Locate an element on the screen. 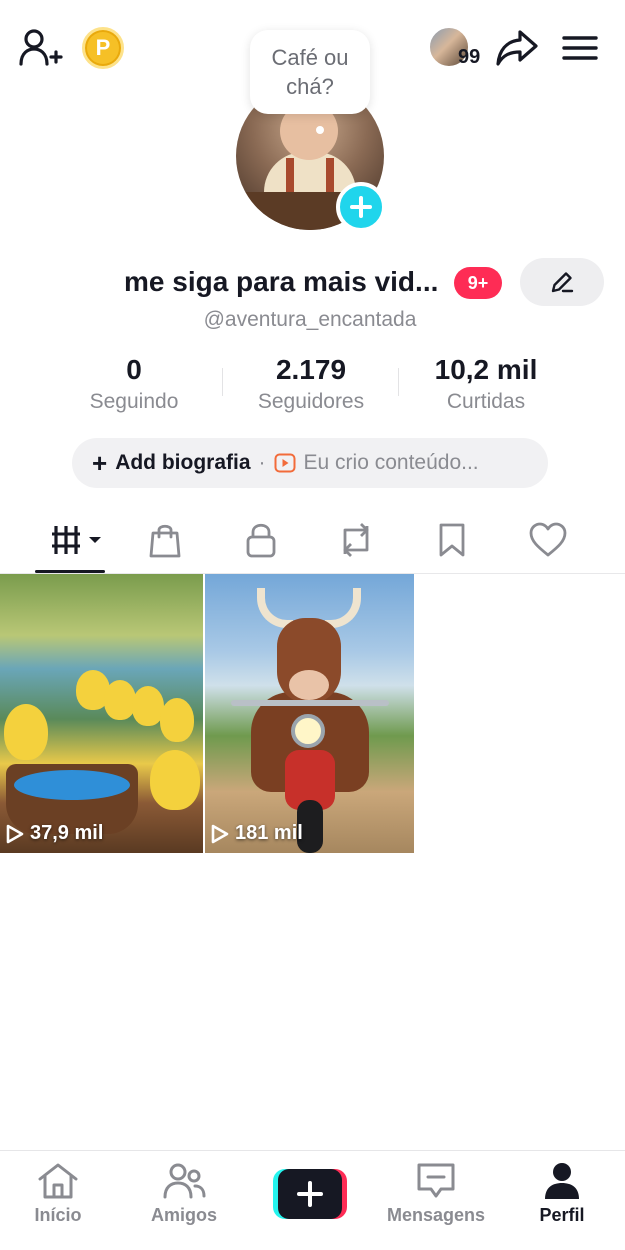  bottom-nav: Início Amigos Mensagens Perfil is located at coordinates (312, 1200).